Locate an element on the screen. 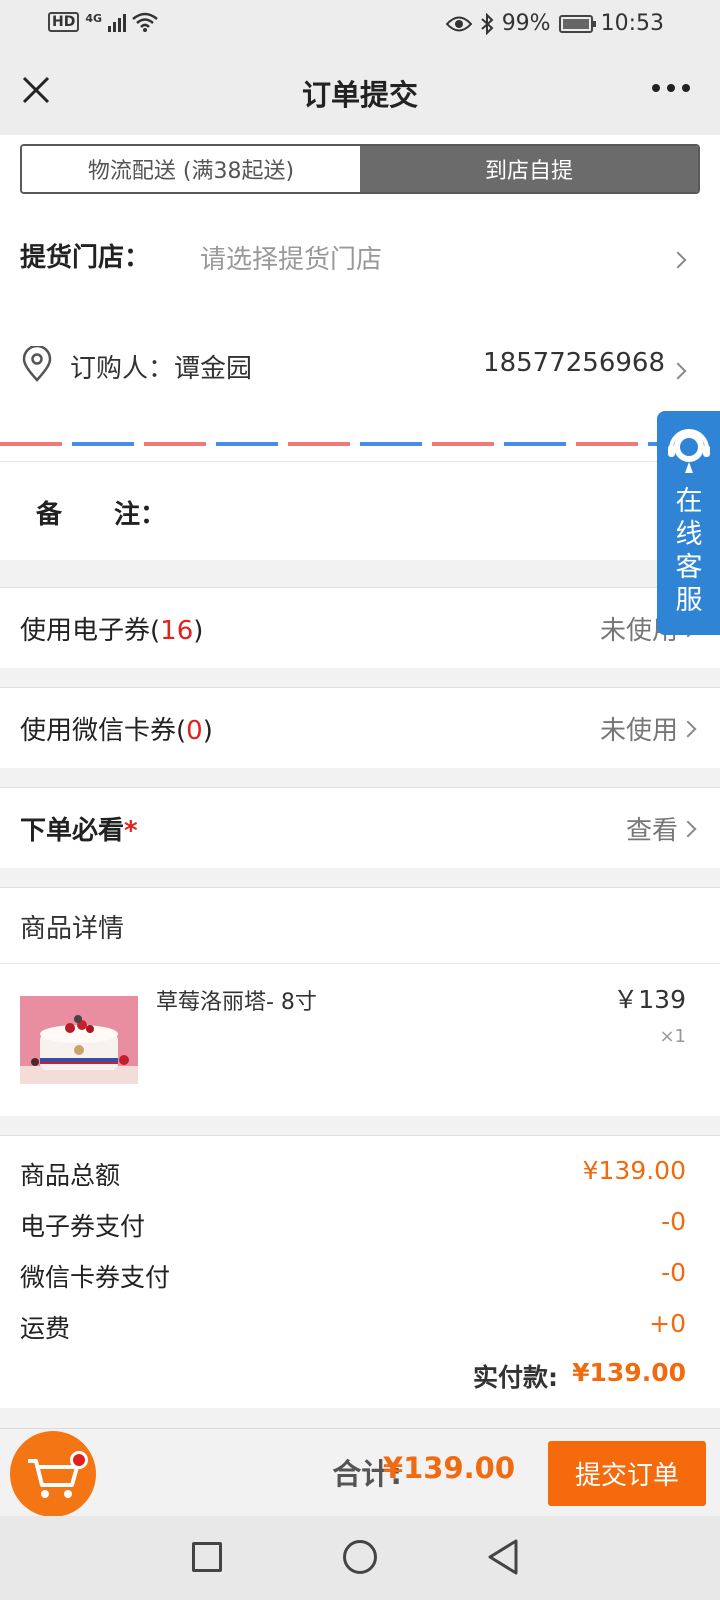 This screenshot has width=720, height=1600. coupon-count: 16 is located at coordinates (177, 631).